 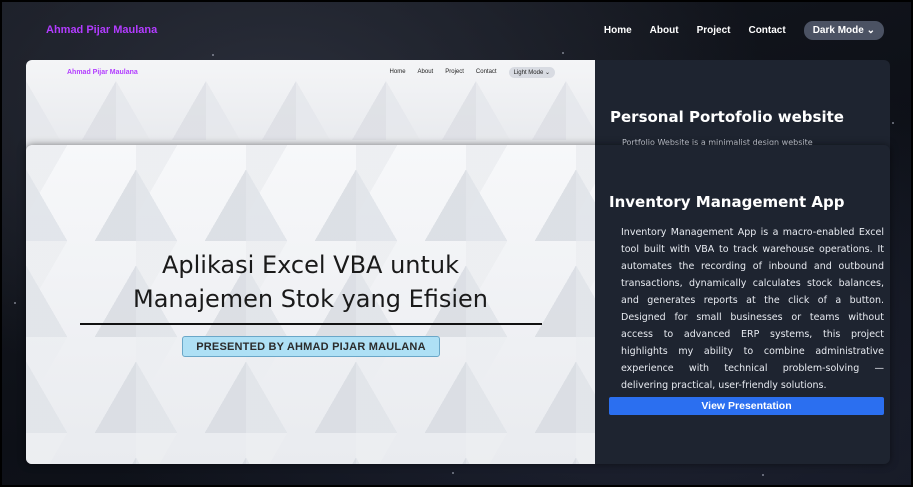 I want to click on nav-project: Project, so click(x=714, y=30).